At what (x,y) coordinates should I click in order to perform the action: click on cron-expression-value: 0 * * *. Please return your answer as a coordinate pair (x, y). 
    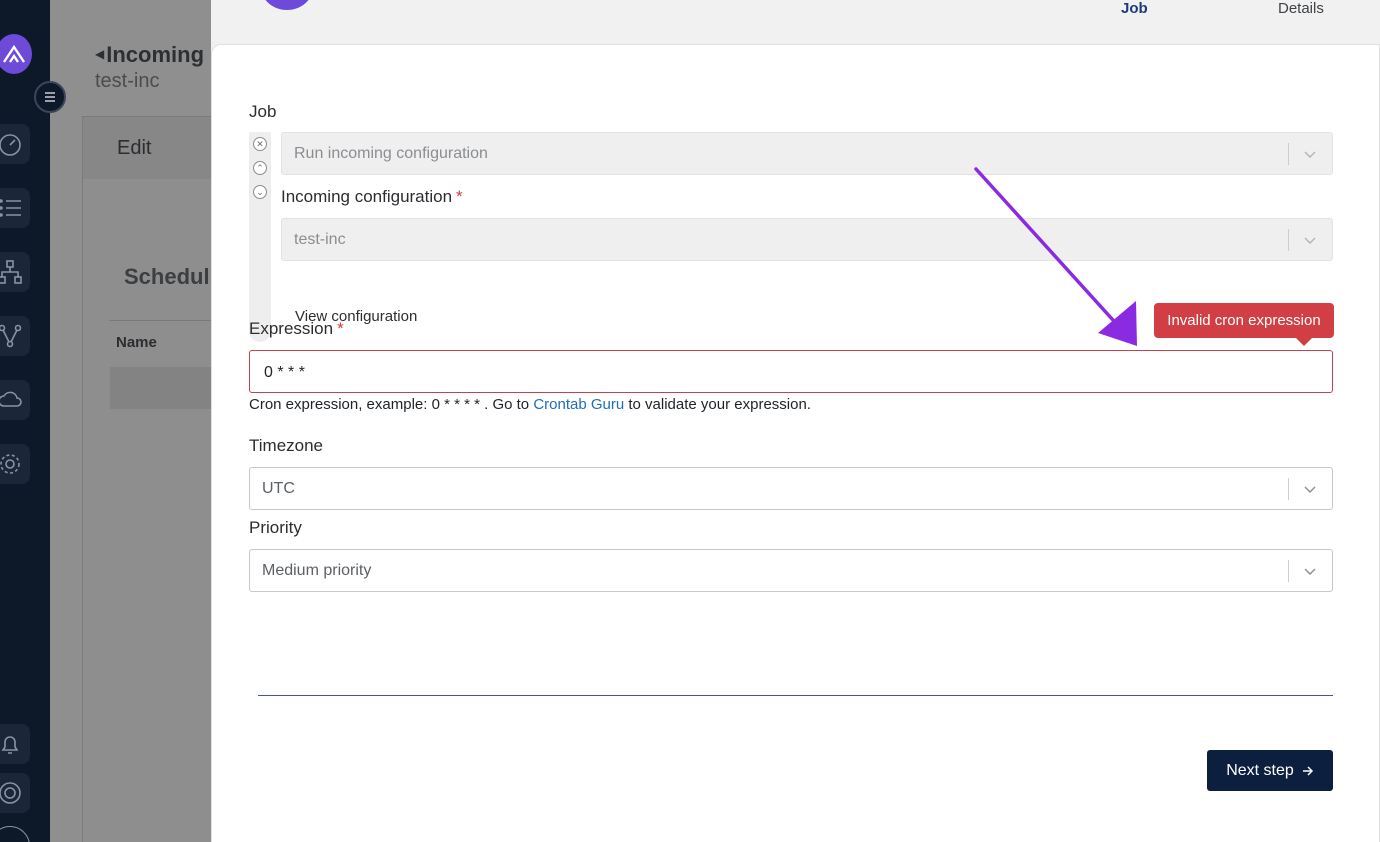
    Looking at the image, I should click on (284, 372).